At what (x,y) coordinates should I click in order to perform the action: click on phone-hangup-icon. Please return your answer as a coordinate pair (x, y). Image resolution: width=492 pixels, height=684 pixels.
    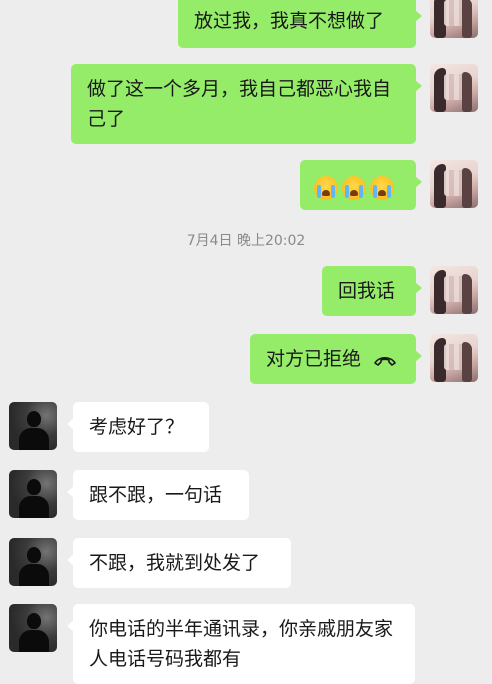
    Looking at the image, I should click on (385, 361).